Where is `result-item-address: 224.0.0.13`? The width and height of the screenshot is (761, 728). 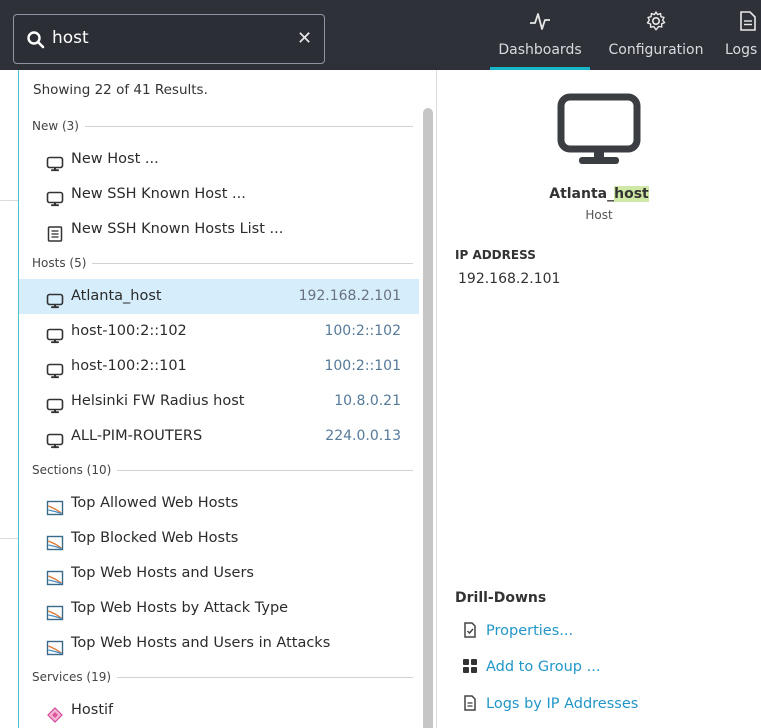 result-item-address: 224.0.0.13 is located at coordinates (363, 436).